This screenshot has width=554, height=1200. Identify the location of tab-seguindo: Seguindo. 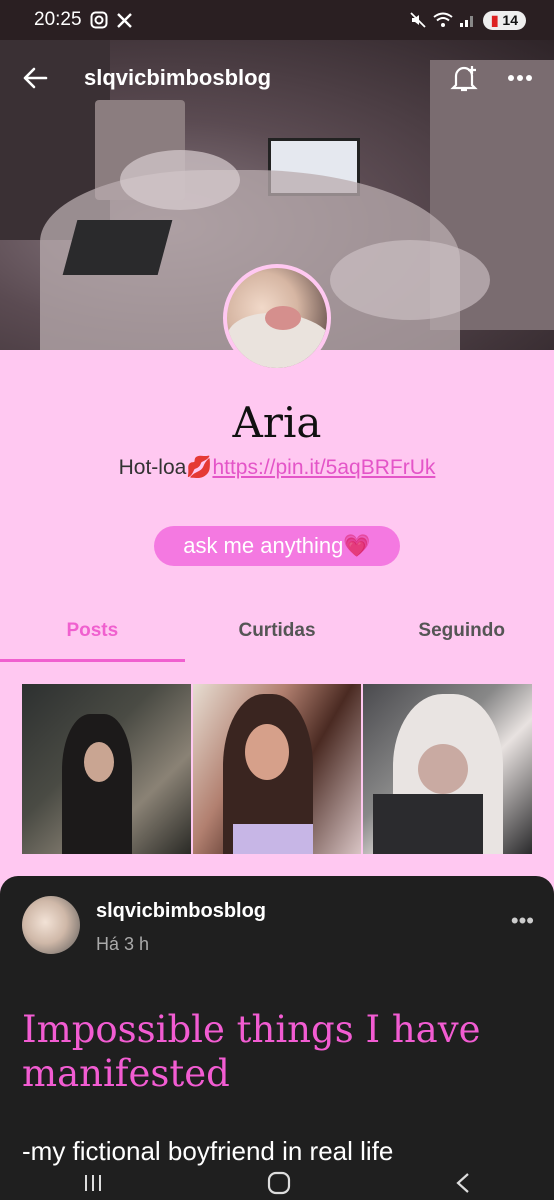
(461, 636).